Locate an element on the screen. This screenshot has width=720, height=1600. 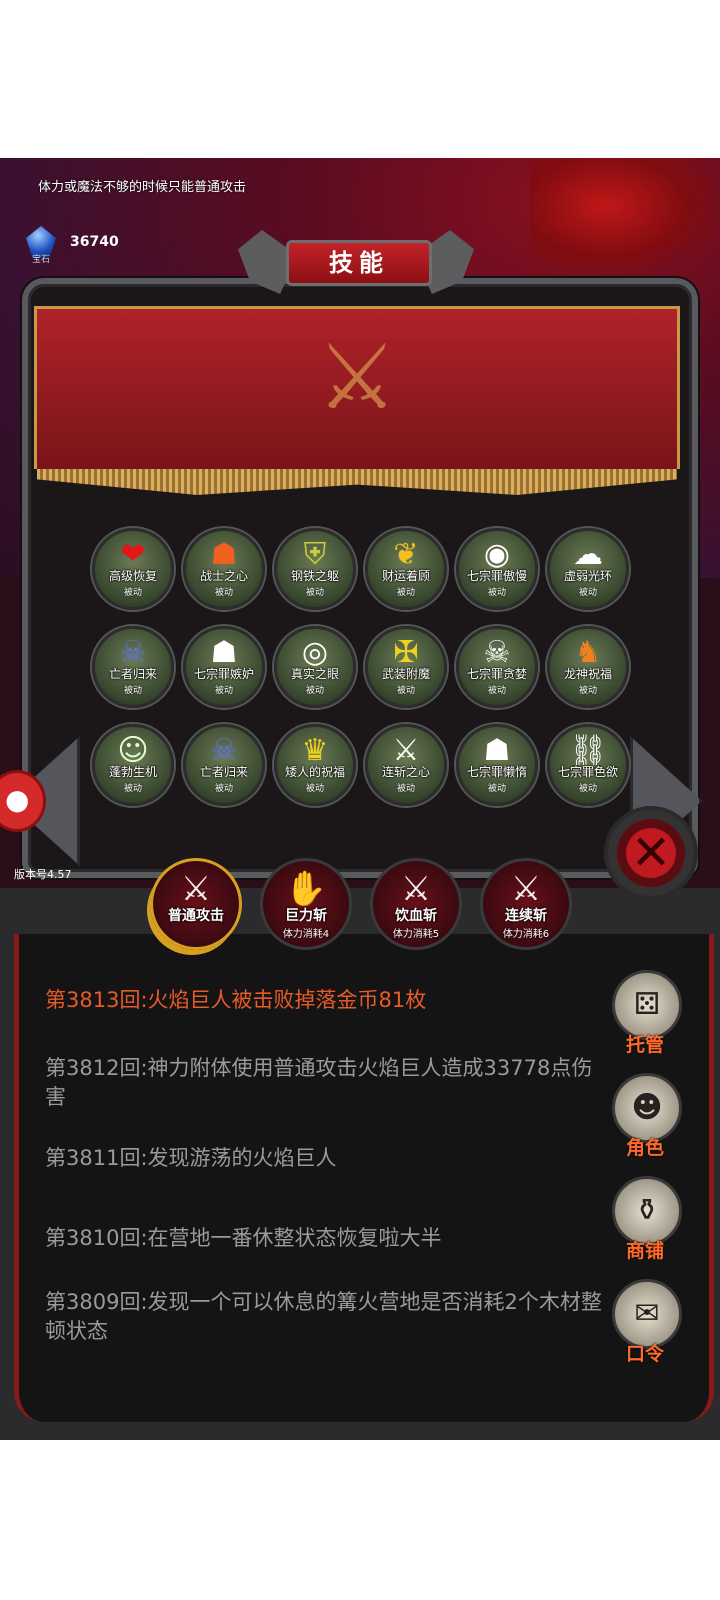
action-name: 普通攻击 is located at coordinates (196, 916).